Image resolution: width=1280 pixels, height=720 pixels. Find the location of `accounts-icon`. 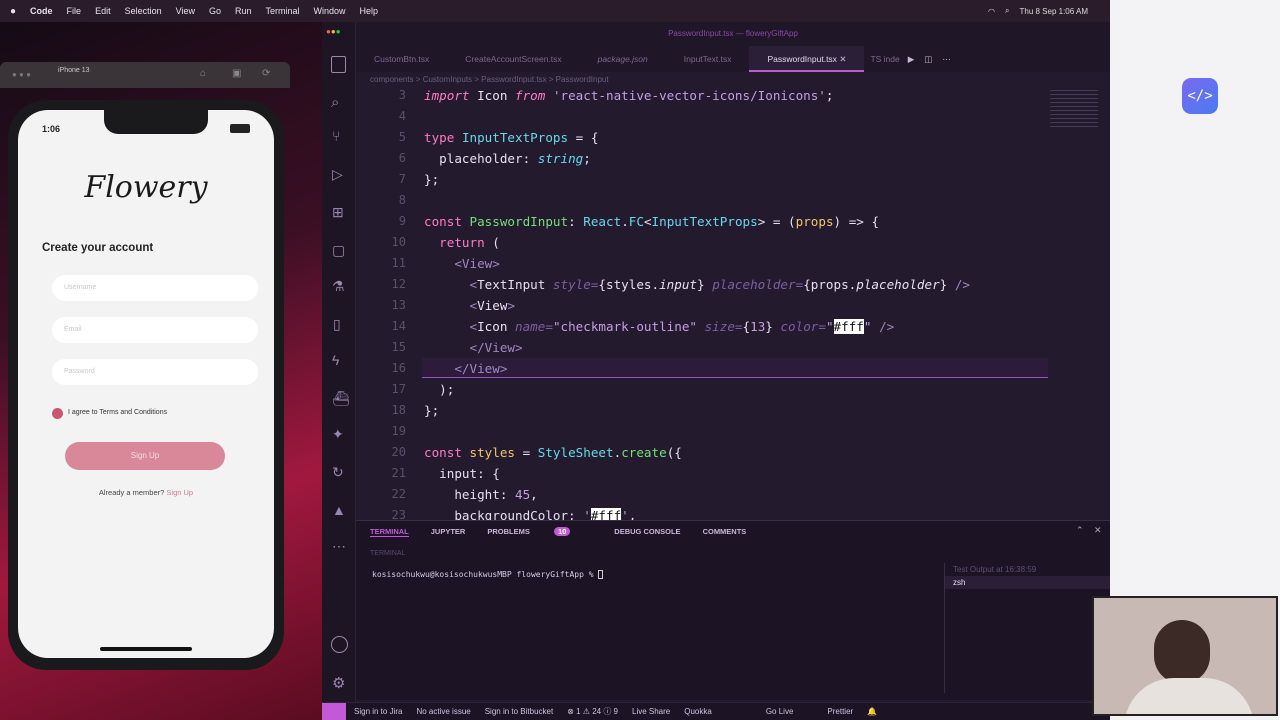

accounts-icon is located at coordinates (339, 644).